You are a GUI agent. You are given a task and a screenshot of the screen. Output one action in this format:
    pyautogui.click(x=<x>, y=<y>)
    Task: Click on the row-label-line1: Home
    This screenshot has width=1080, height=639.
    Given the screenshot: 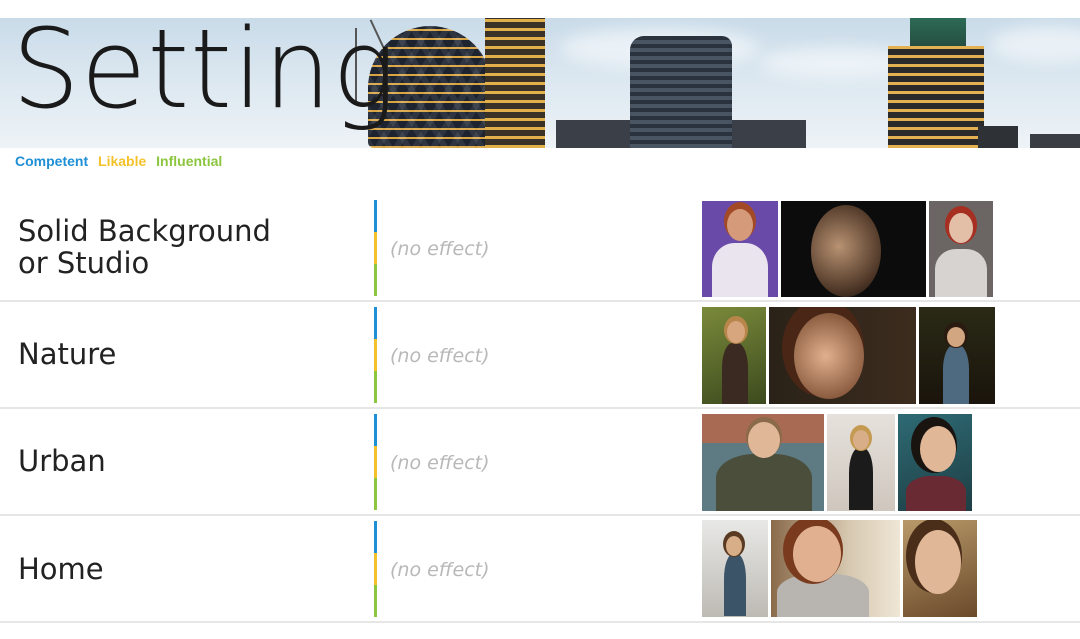 What is the action you would take?
    pyautogui.click(x=61, y=569)
    